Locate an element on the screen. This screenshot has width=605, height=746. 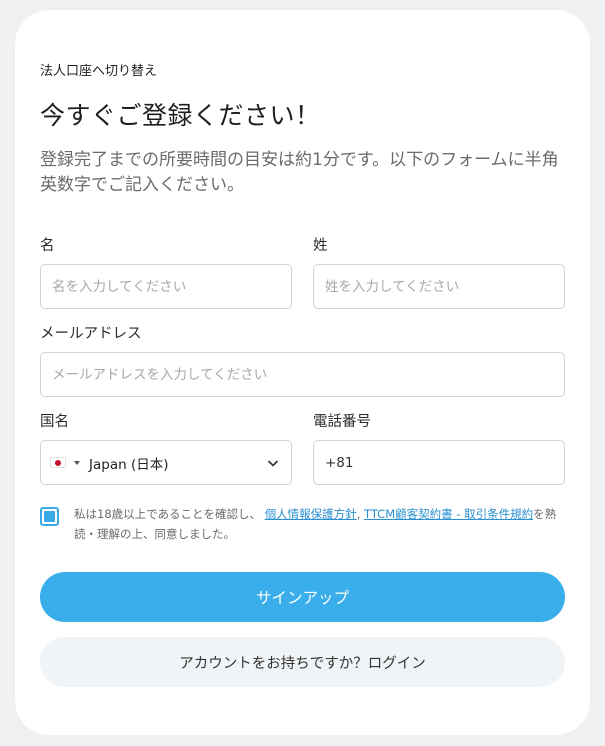
switch-to-corporate-link: 法人口座へ切り替え is located at coordinates (98, 69).